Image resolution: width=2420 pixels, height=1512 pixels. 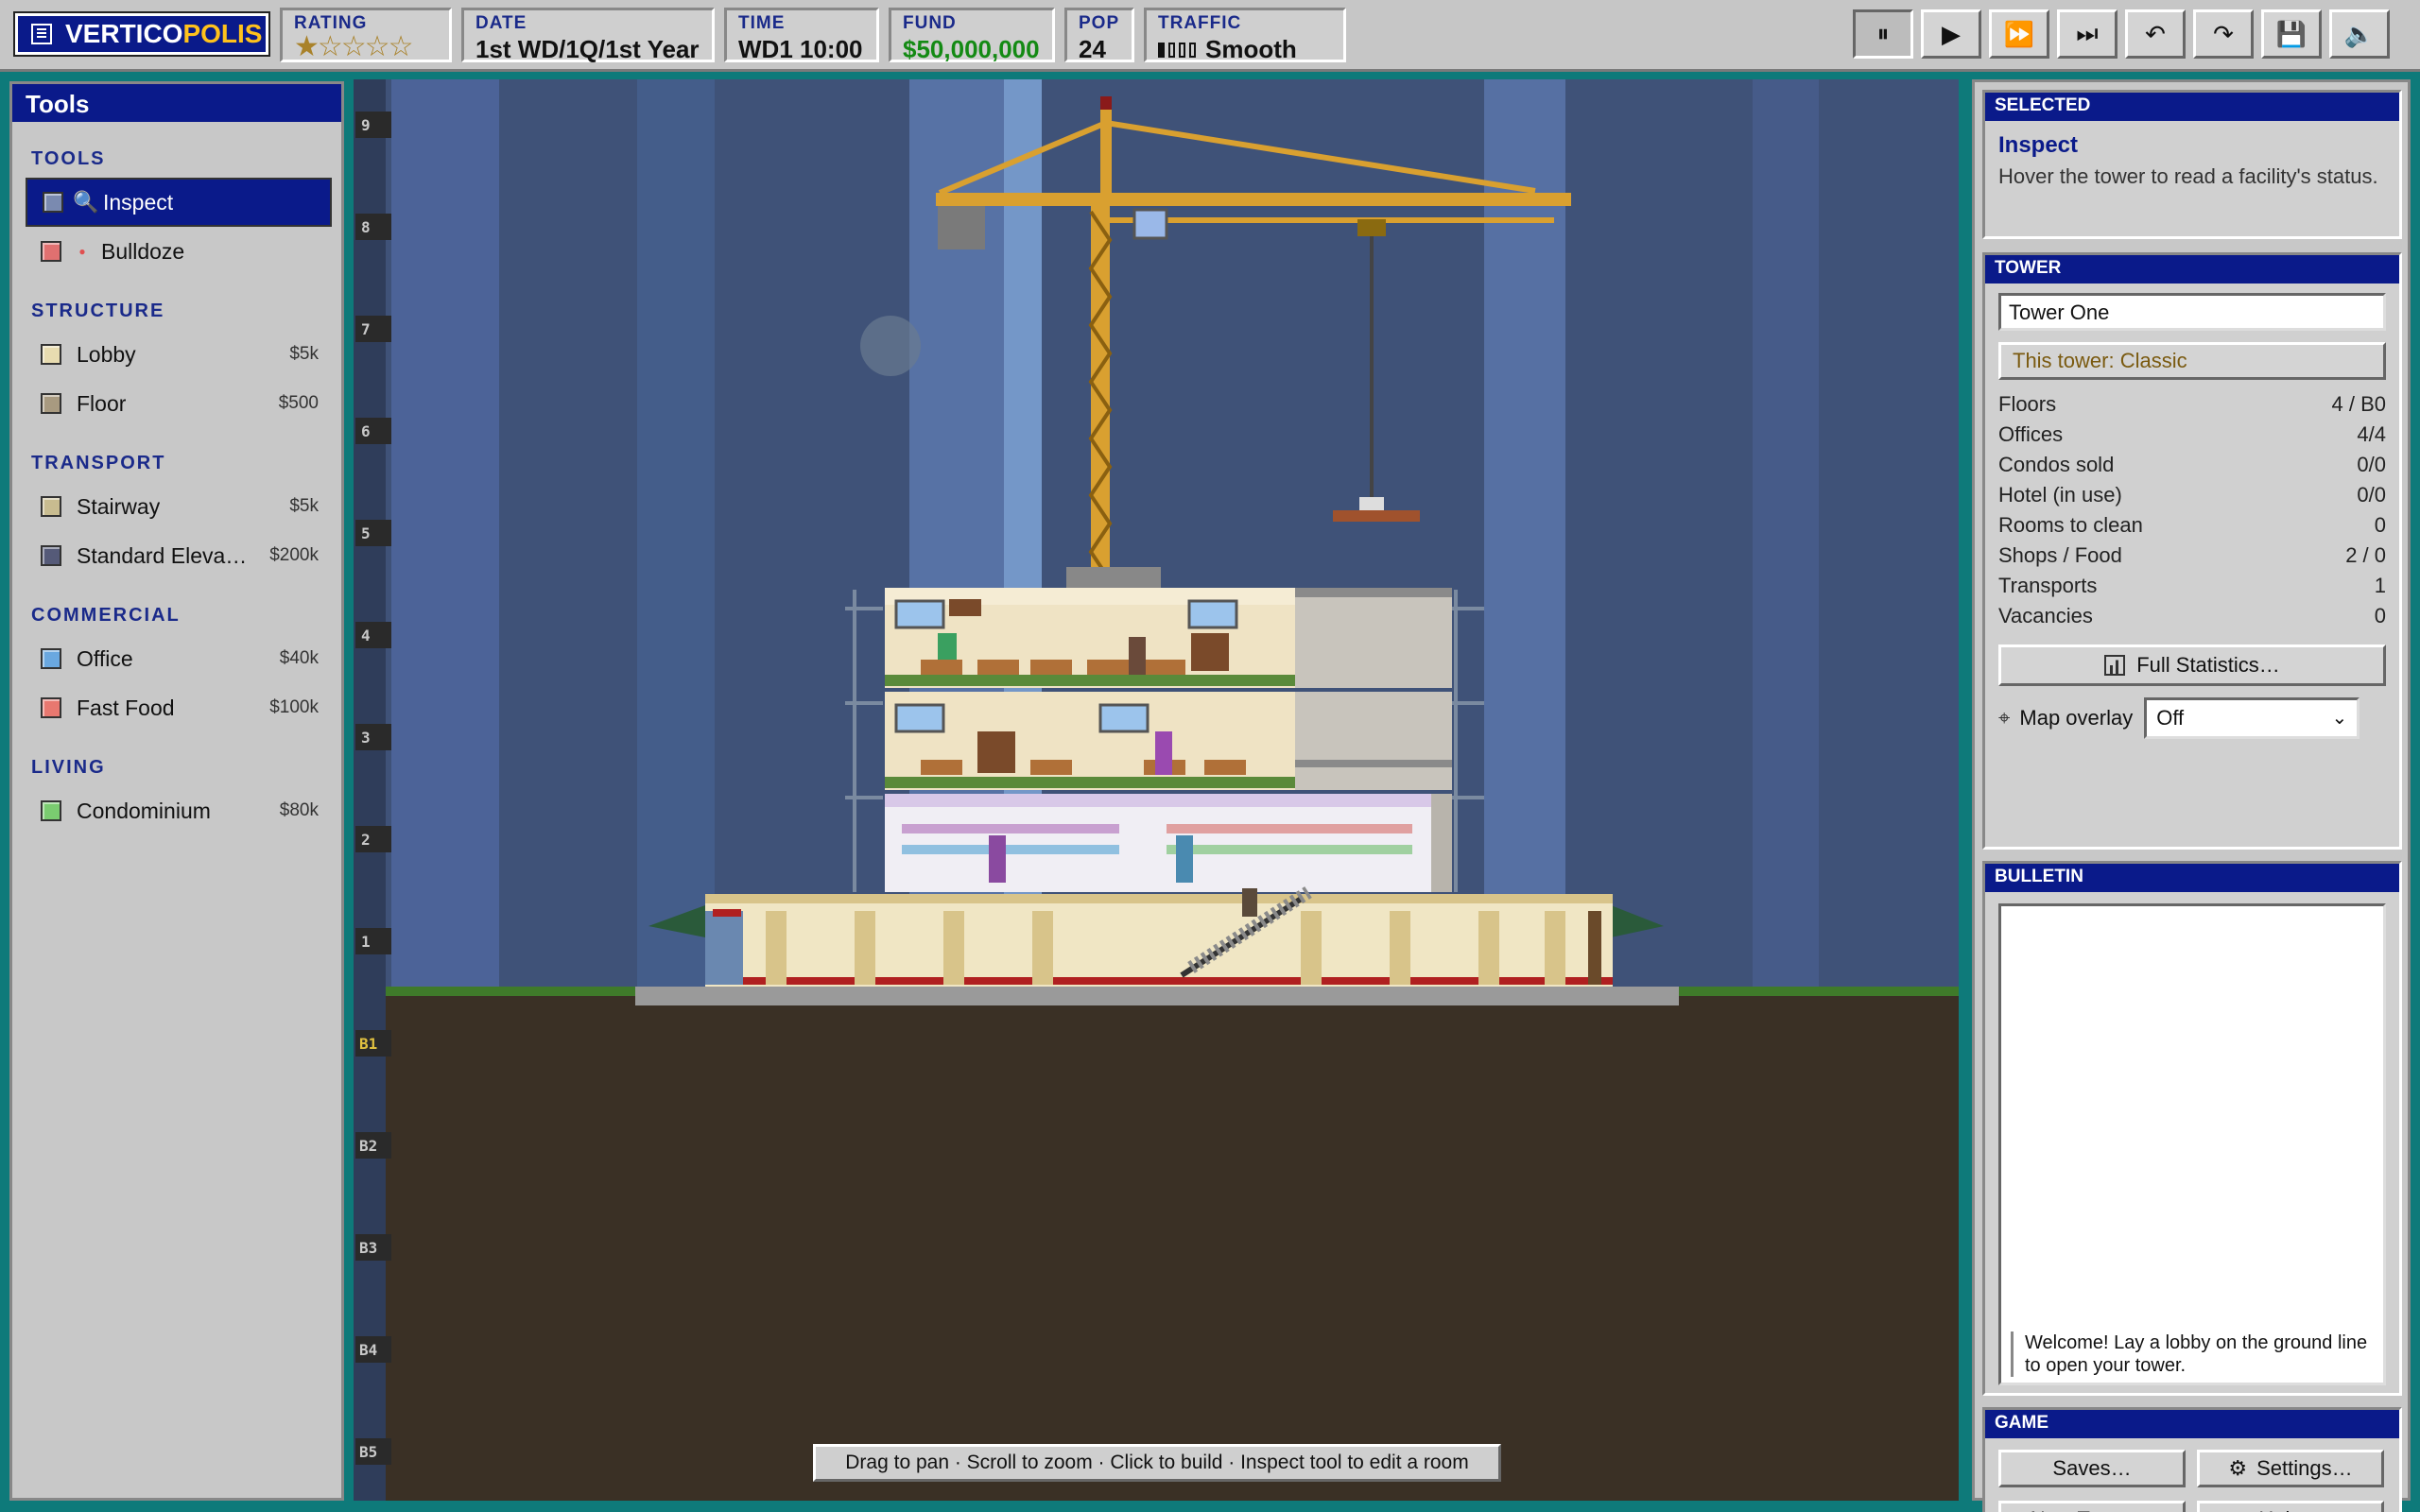 What do you see at coordinates (727, 913) in the screenshot?
I see `lobby-door-sign` at bounding box center [727, 913].